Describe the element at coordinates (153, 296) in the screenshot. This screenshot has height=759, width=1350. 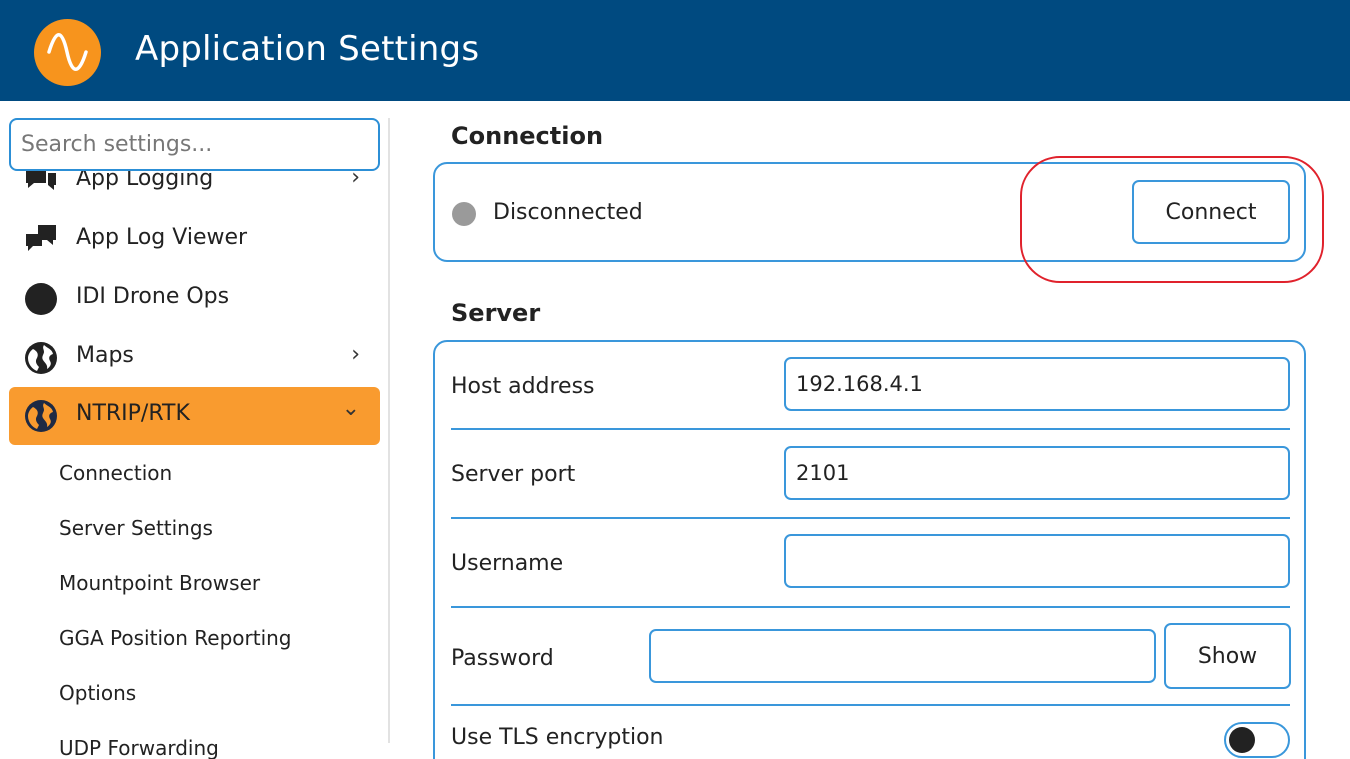
I see `sidebar-item-label: IDI Drone Ops` at that location.